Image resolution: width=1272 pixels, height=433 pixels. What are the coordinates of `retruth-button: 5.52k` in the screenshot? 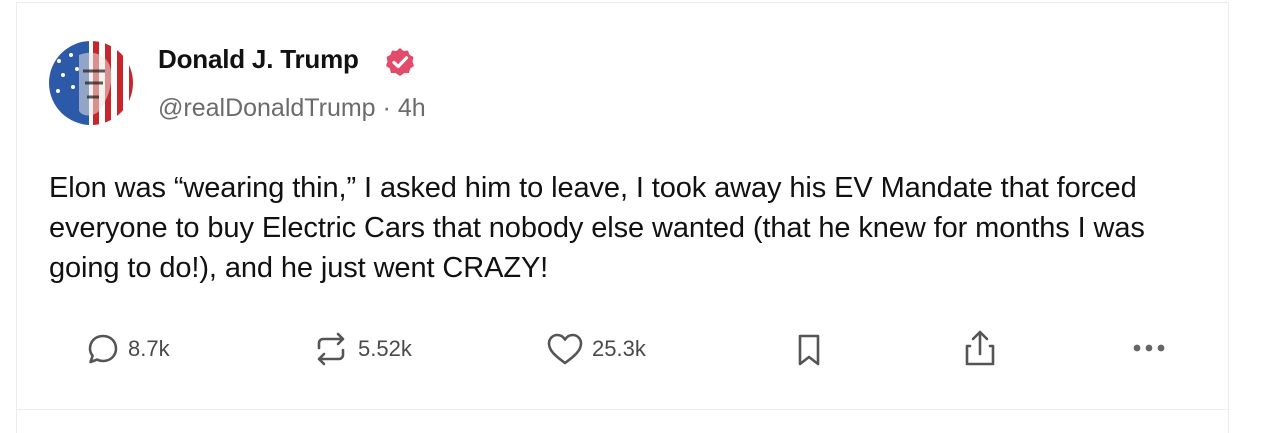 It's located at (362, 349).